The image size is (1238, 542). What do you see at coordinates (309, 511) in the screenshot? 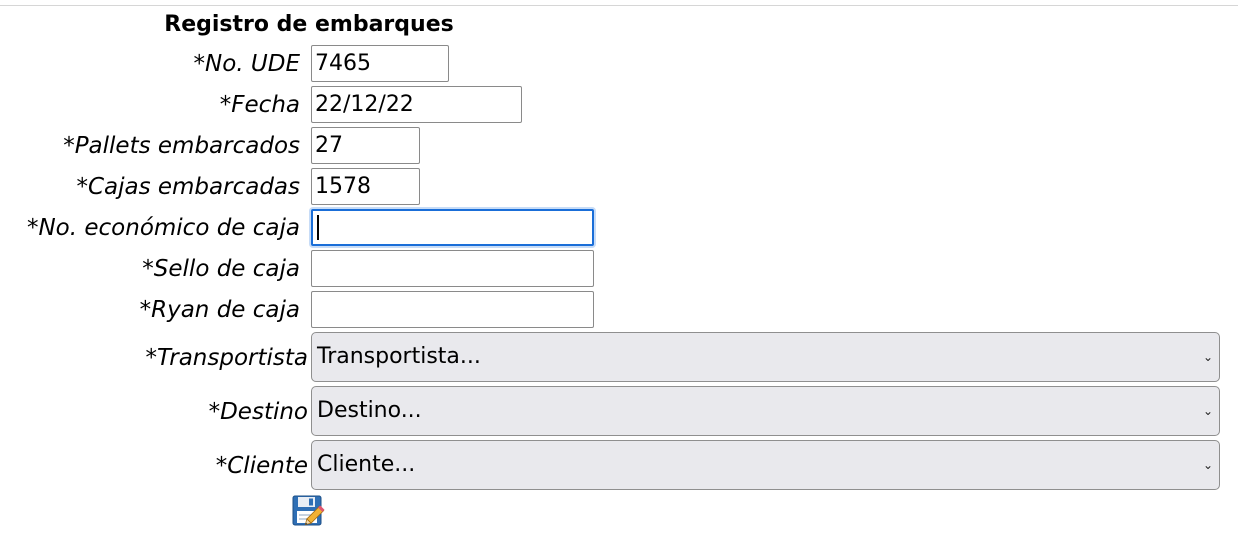
I see `floppy-disk-pencil-icon` at bounding box center [309, 511].